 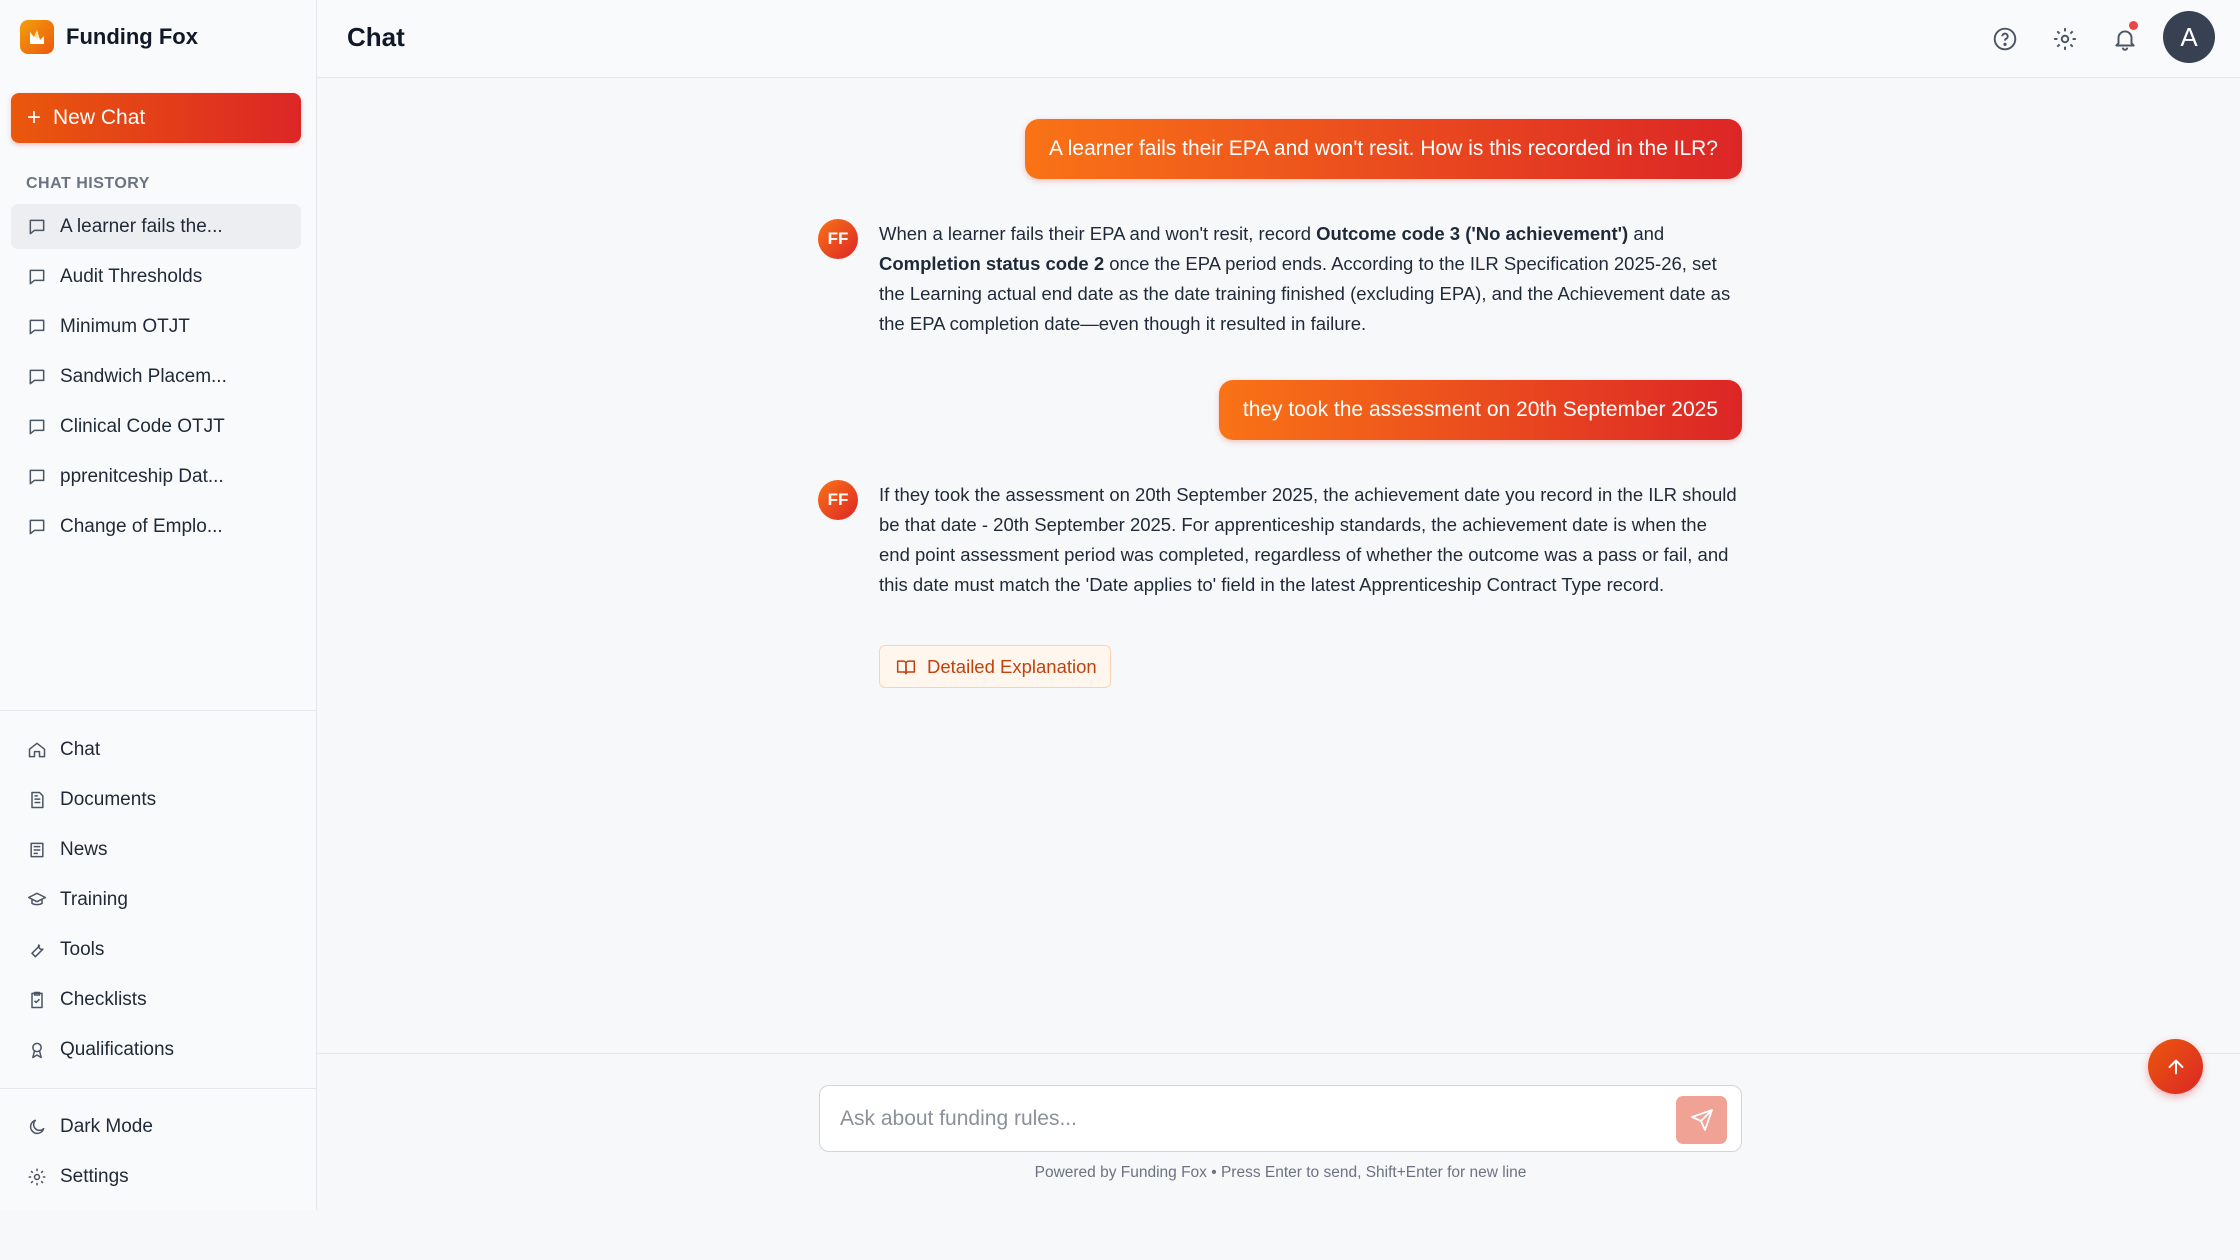 I want to click on nav-item-training: Training, so click(x=156, y=900).